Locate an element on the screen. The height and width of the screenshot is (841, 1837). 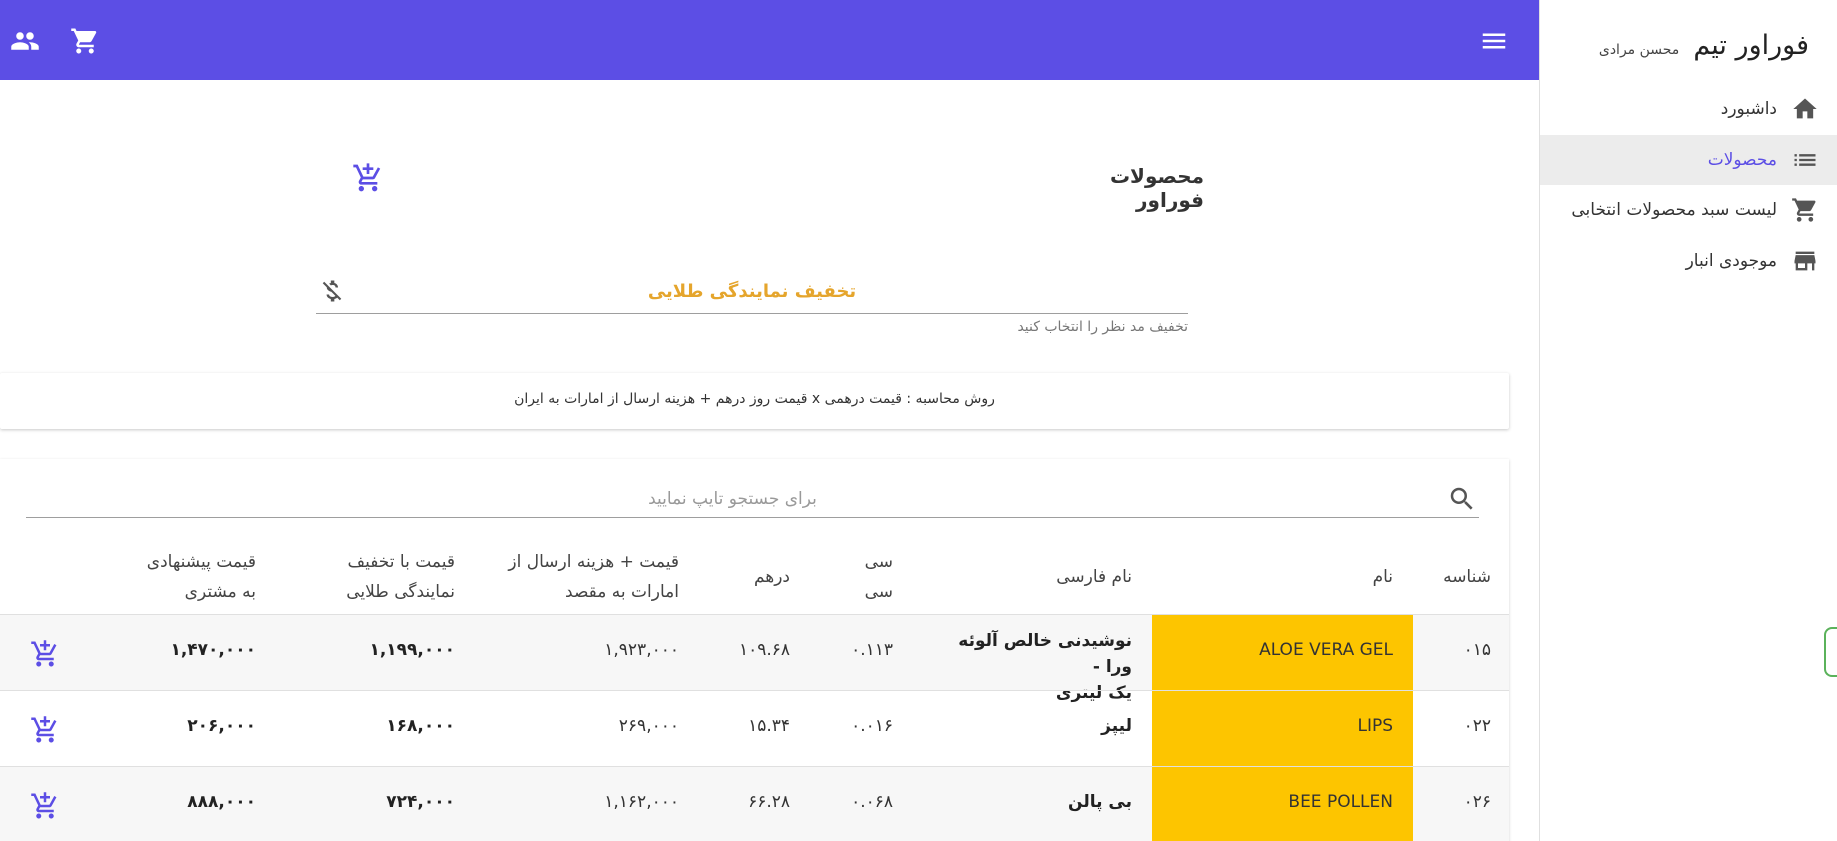
search-input is located at coordinates (732, 499).